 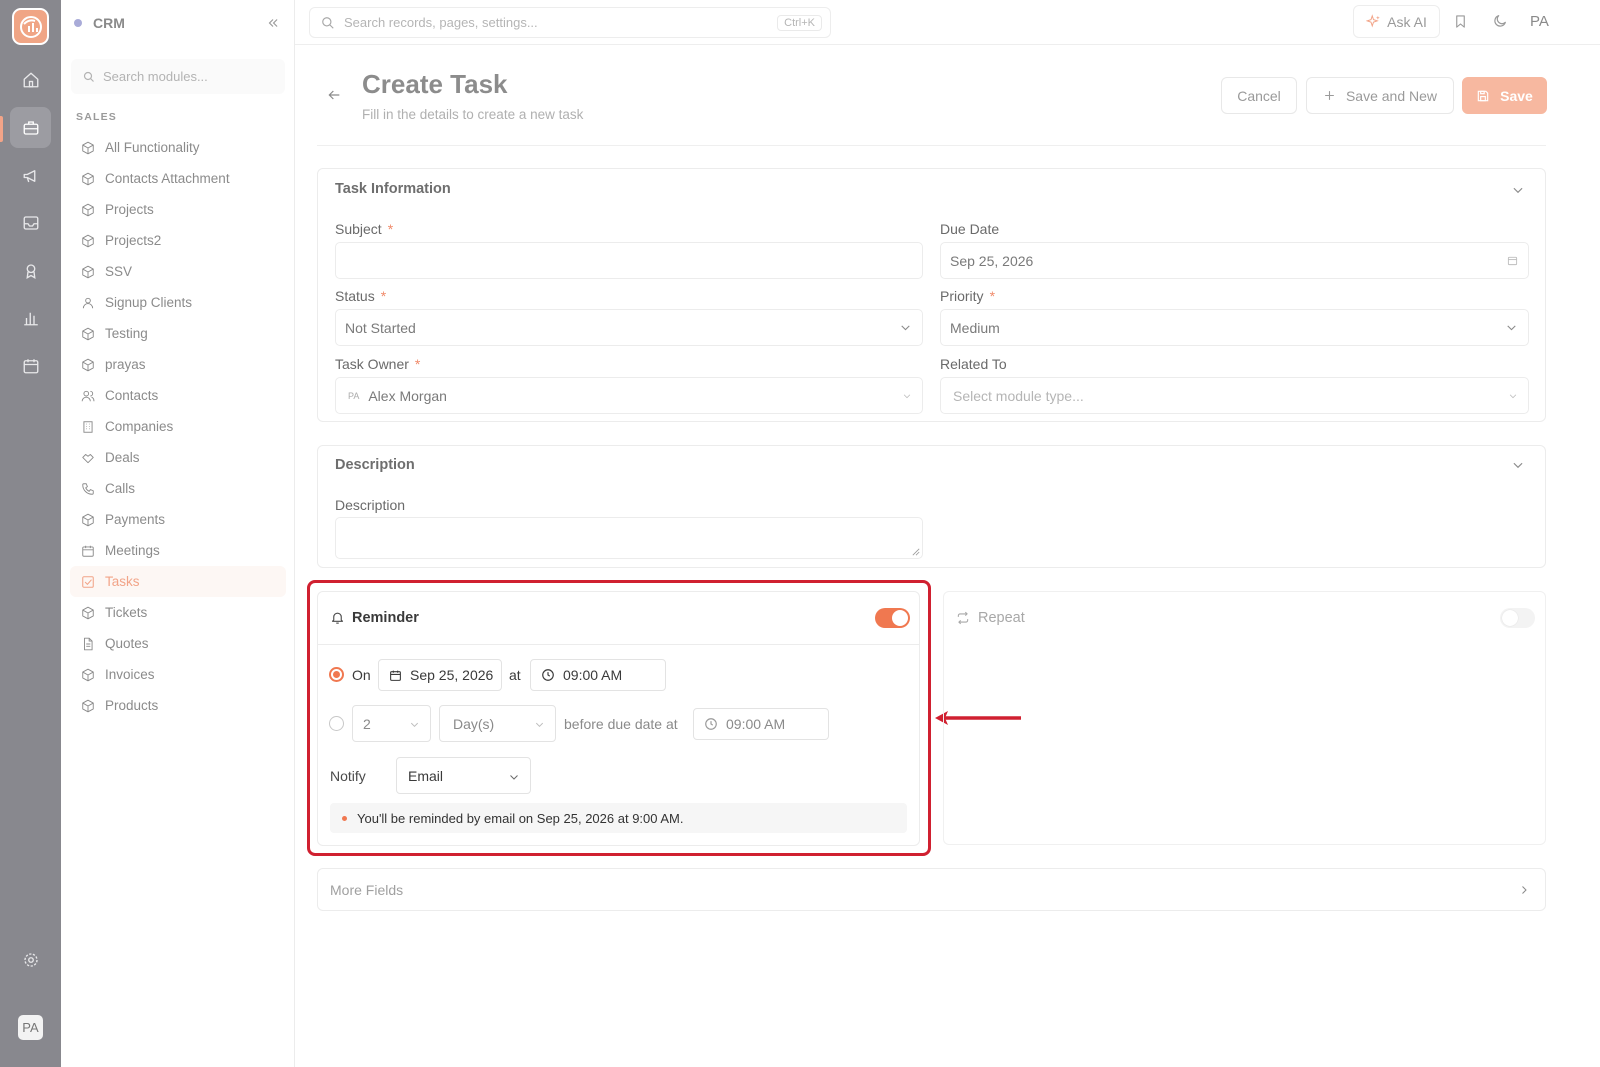 I want to click on sidebar-item-payments: Payments, so click(x=178, y=519).